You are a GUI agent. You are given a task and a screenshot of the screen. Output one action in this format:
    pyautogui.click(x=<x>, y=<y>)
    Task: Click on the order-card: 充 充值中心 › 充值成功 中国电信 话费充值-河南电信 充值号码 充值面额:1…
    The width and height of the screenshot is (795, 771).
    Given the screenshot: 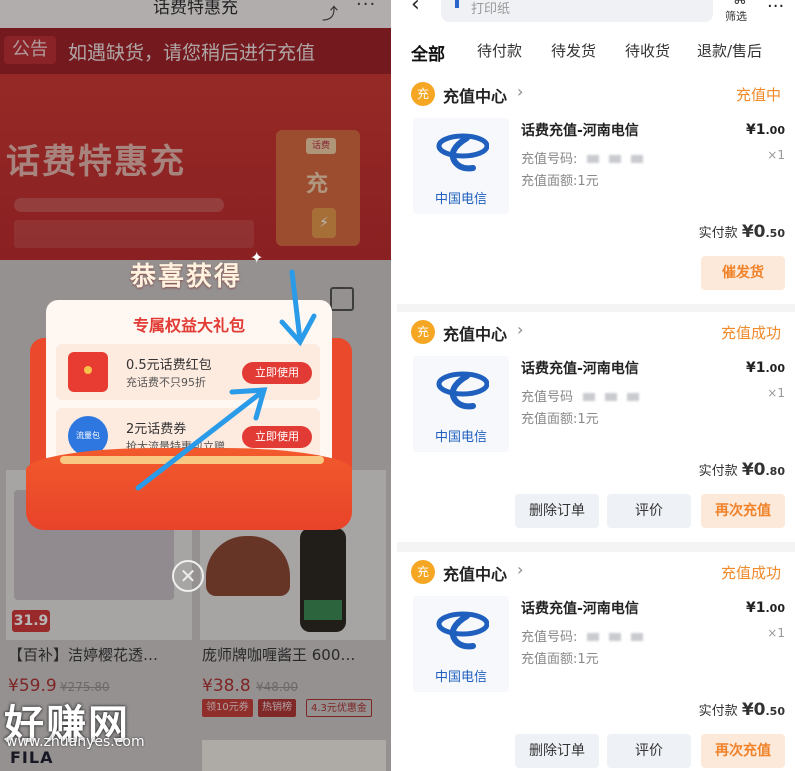 What is the action you would take?
    pyautogui.click(x=596, y=427)
    